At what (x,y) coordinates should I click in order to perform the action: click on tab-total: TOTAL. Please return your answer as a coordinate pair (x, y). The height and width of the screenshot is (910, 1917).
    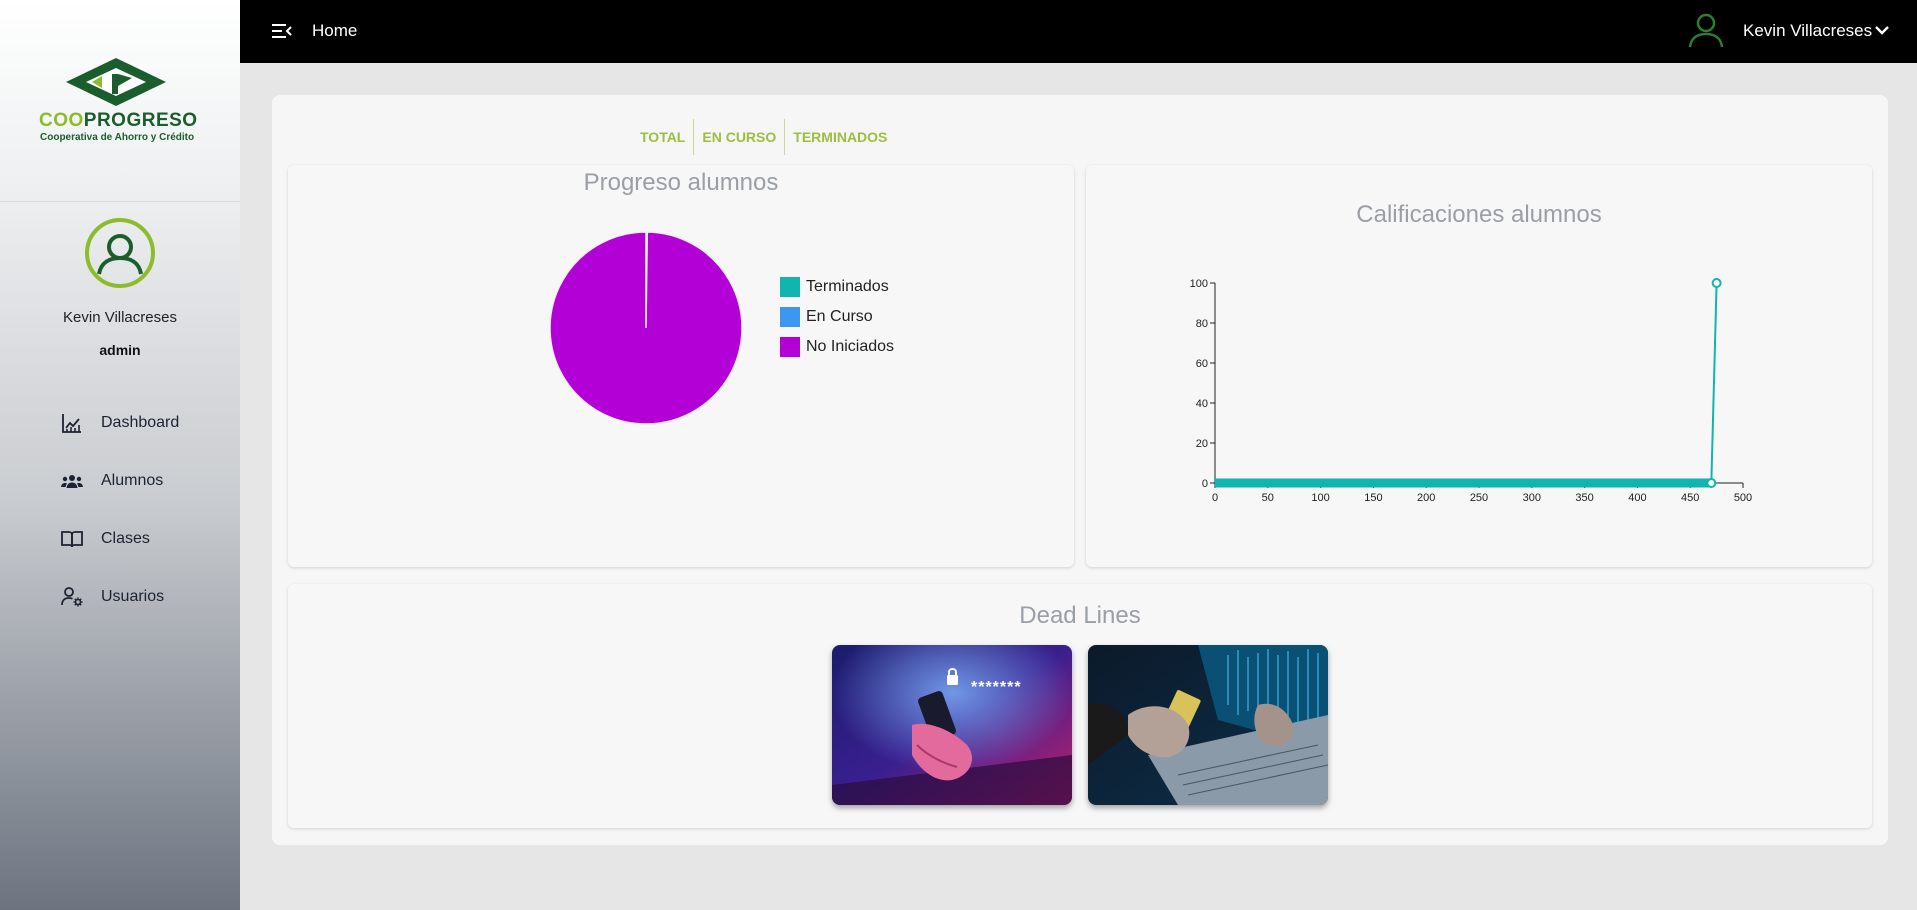
    Looking at the image, I should click on (662, 137).